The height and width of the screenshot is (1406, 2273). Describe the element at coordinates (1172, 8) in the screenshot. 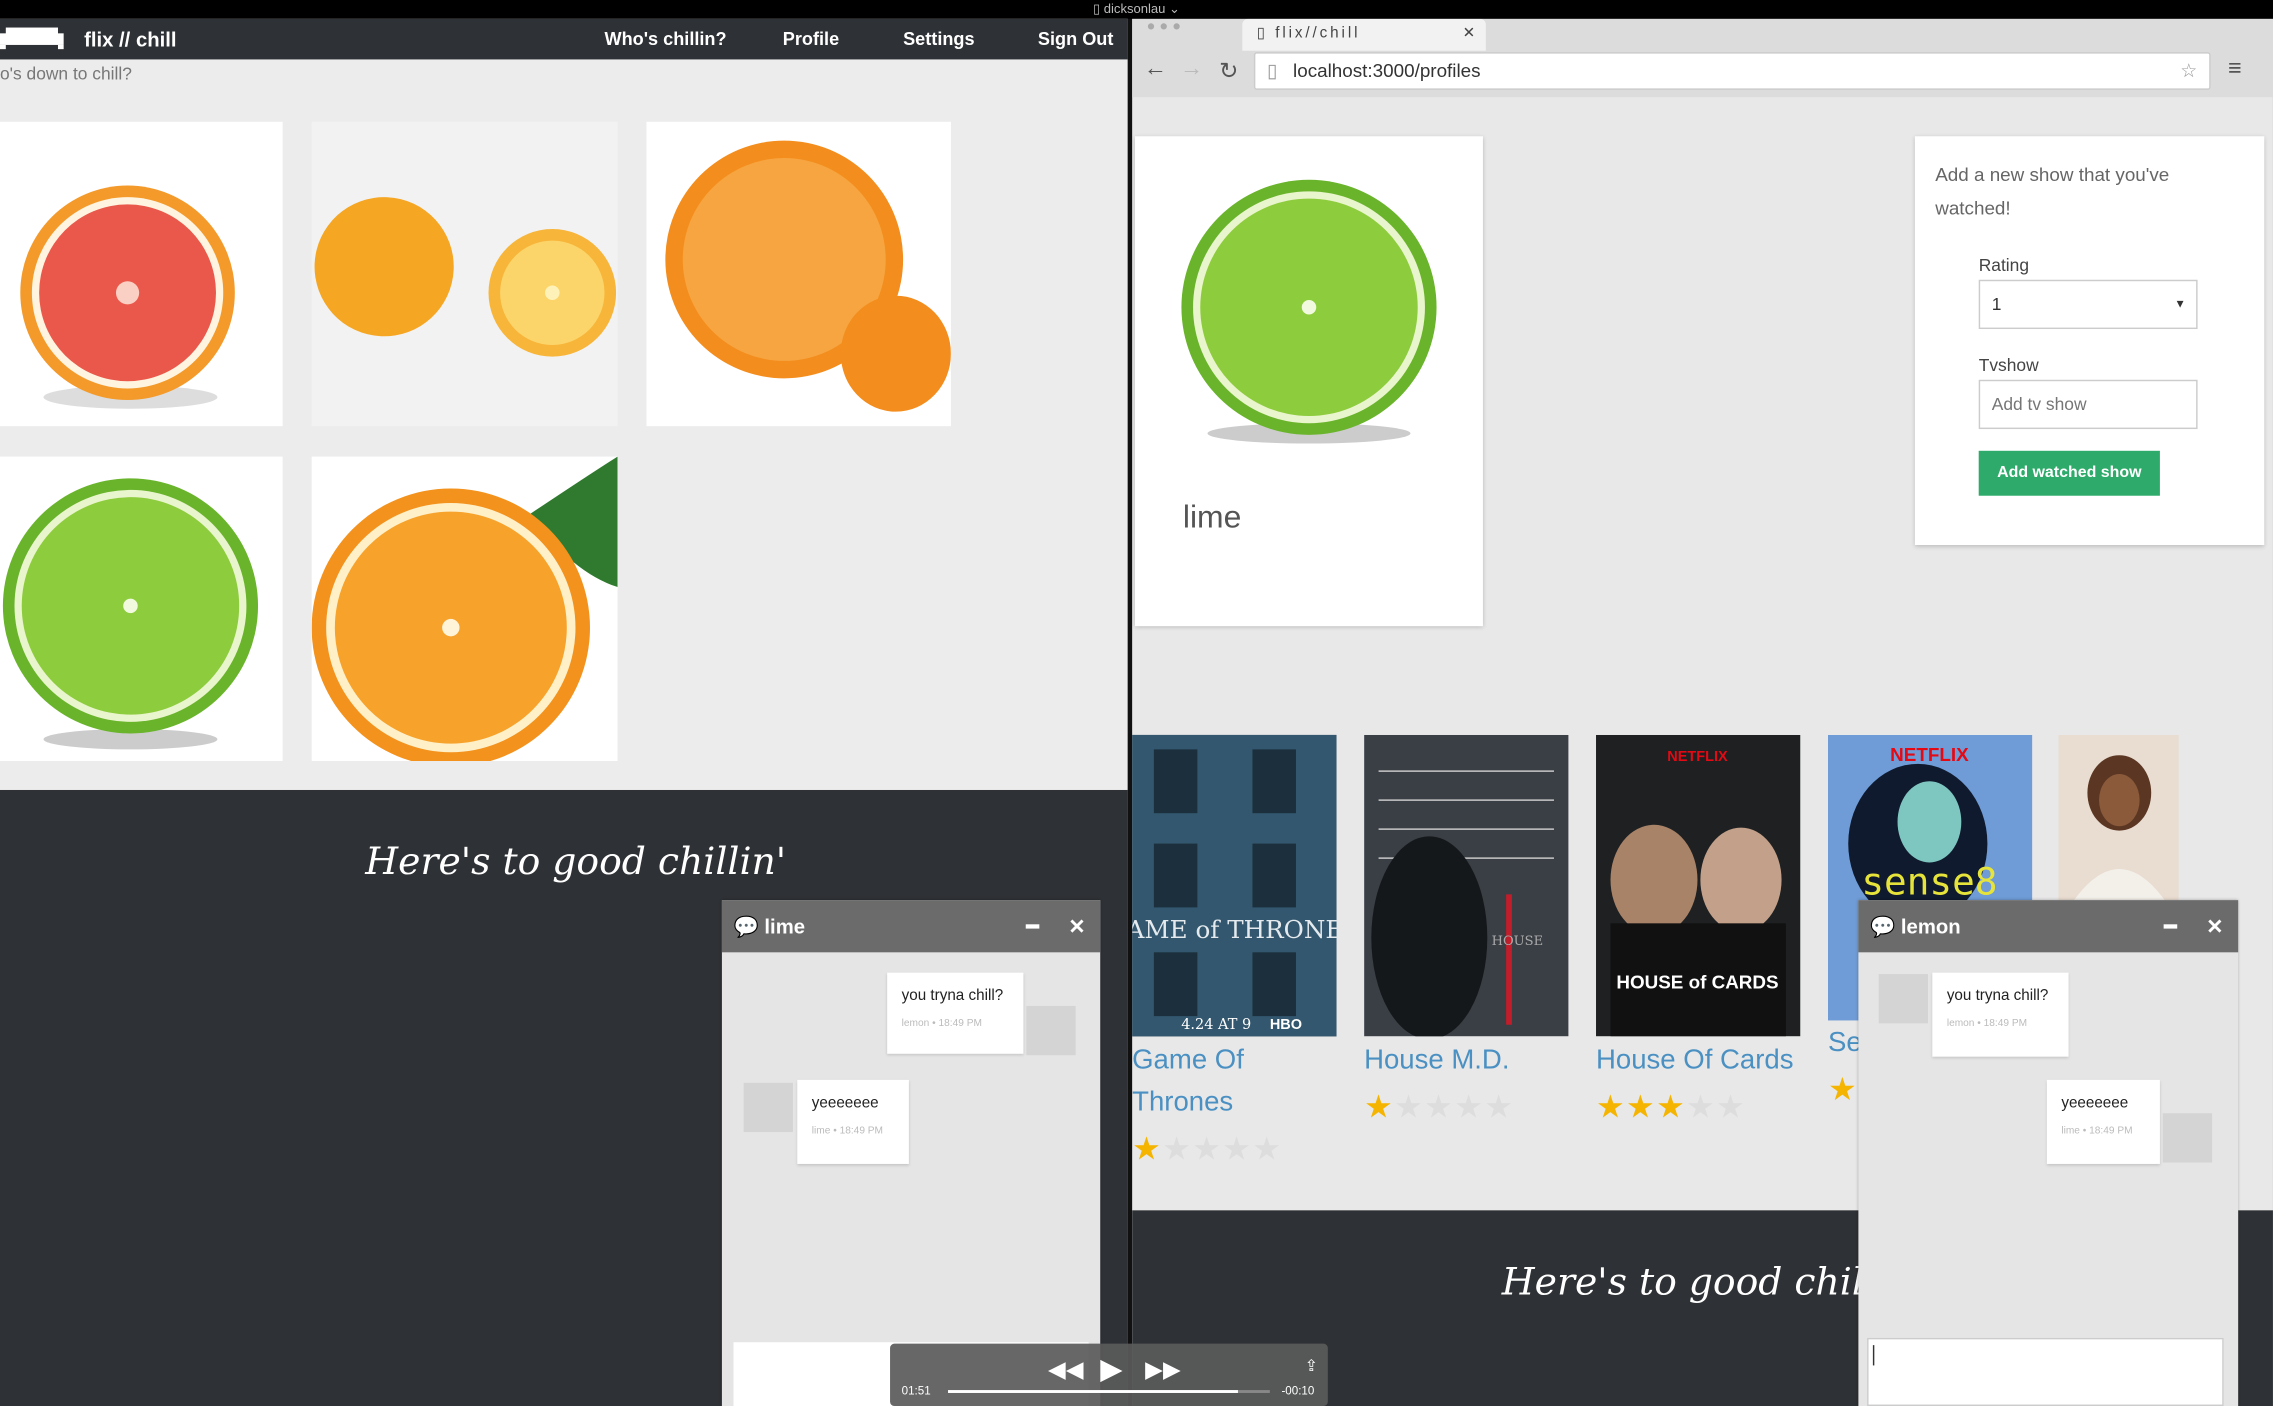

I see `chevron-down-icon: ⌄` at that location.